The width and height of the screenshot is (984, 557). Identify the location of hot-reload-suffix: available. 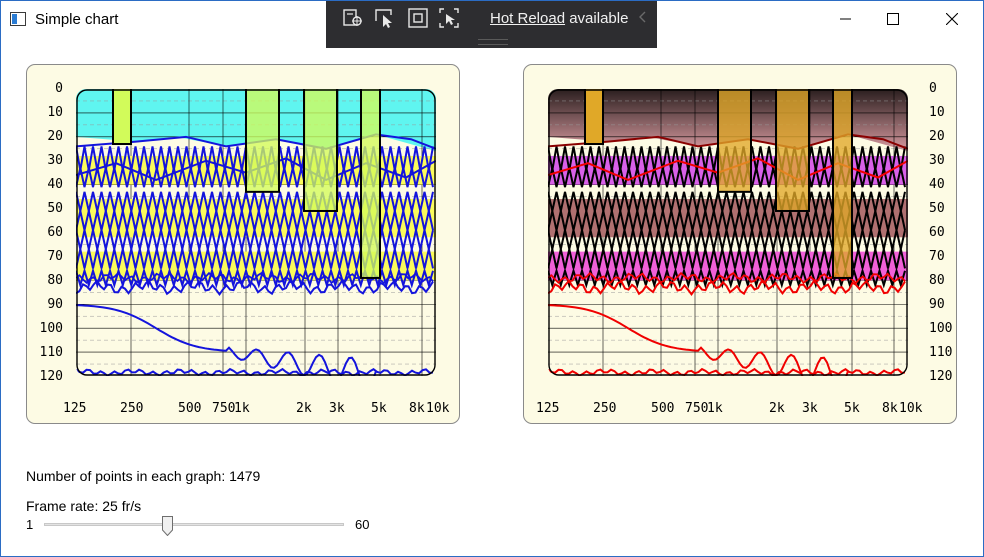
(597, 18).